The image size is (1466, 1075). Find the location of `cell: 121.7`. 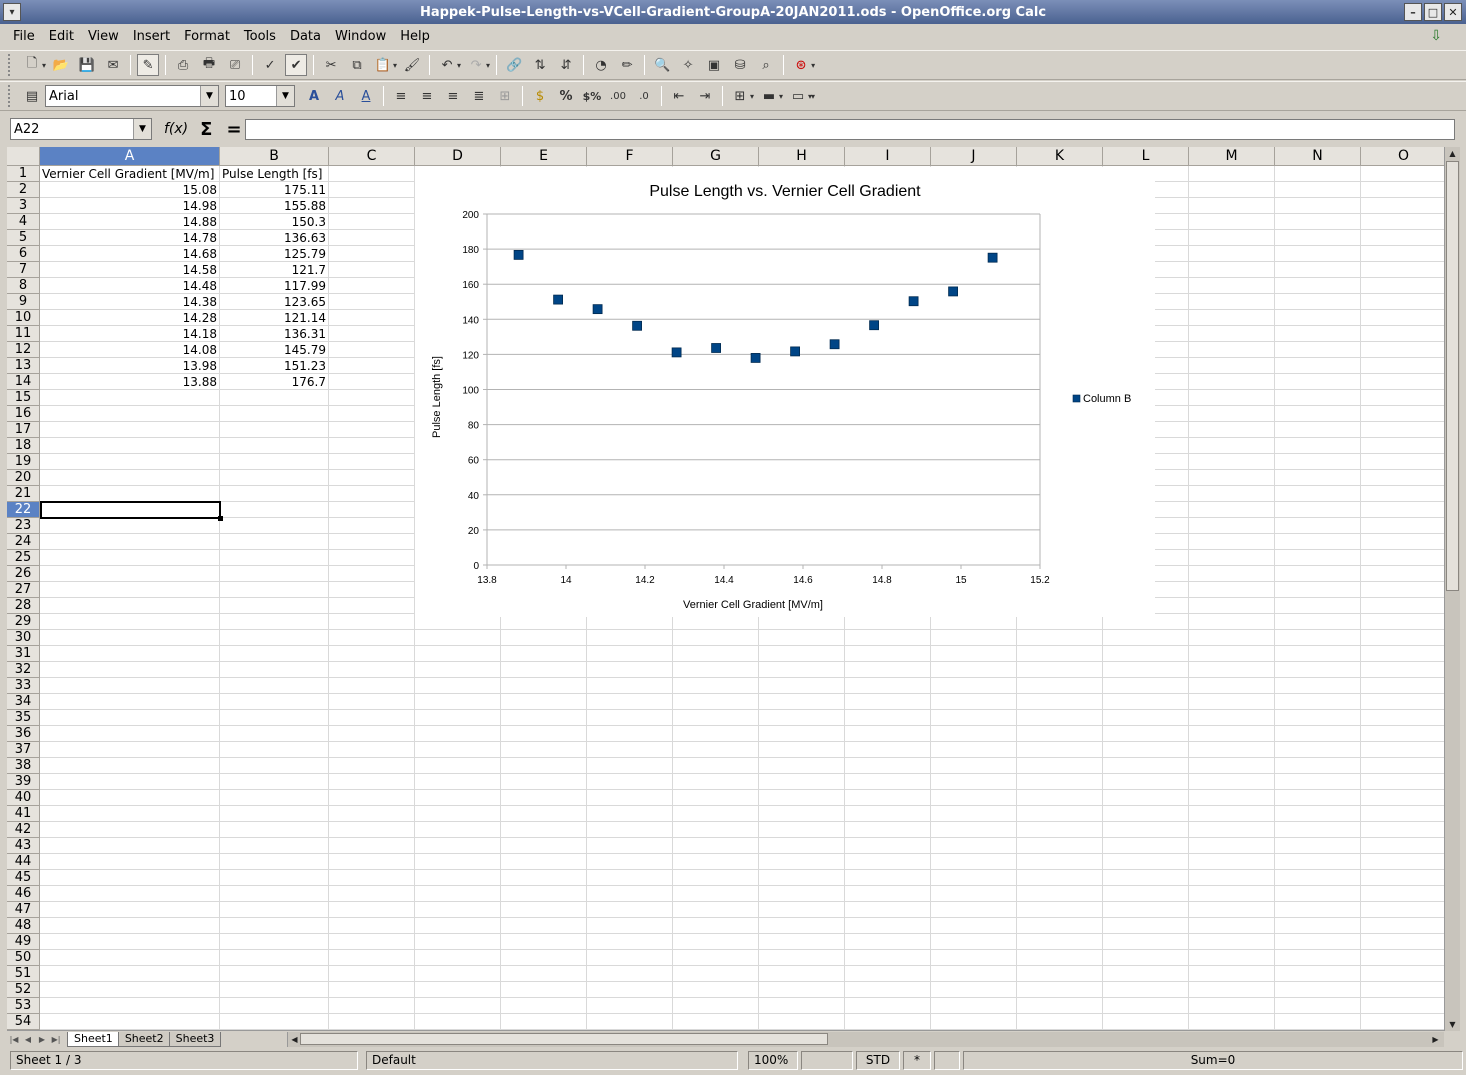

cell: 121.7 is located at coordinates (274, 270).